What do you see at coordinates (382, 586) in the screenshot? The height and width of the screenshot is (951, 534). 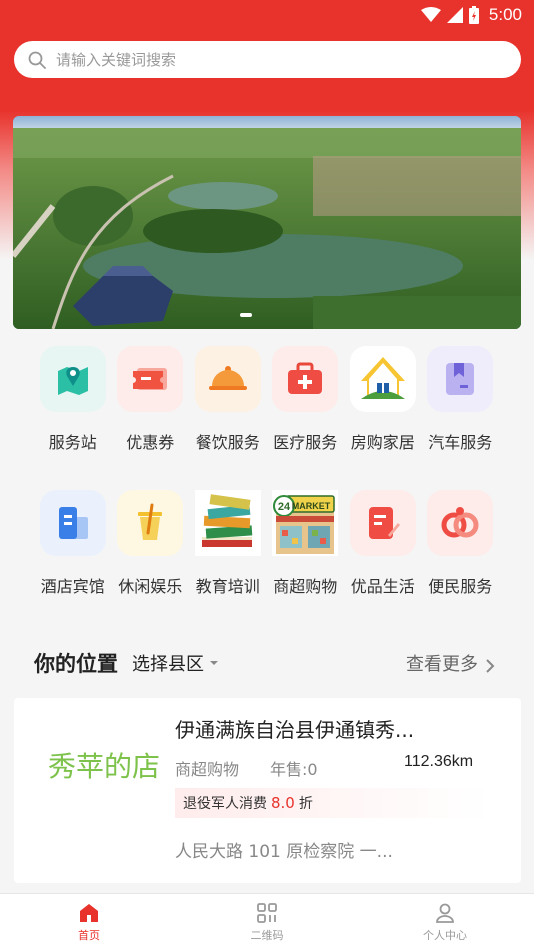 I see `category-label: 优品生活` at bounding box center [382, 586].